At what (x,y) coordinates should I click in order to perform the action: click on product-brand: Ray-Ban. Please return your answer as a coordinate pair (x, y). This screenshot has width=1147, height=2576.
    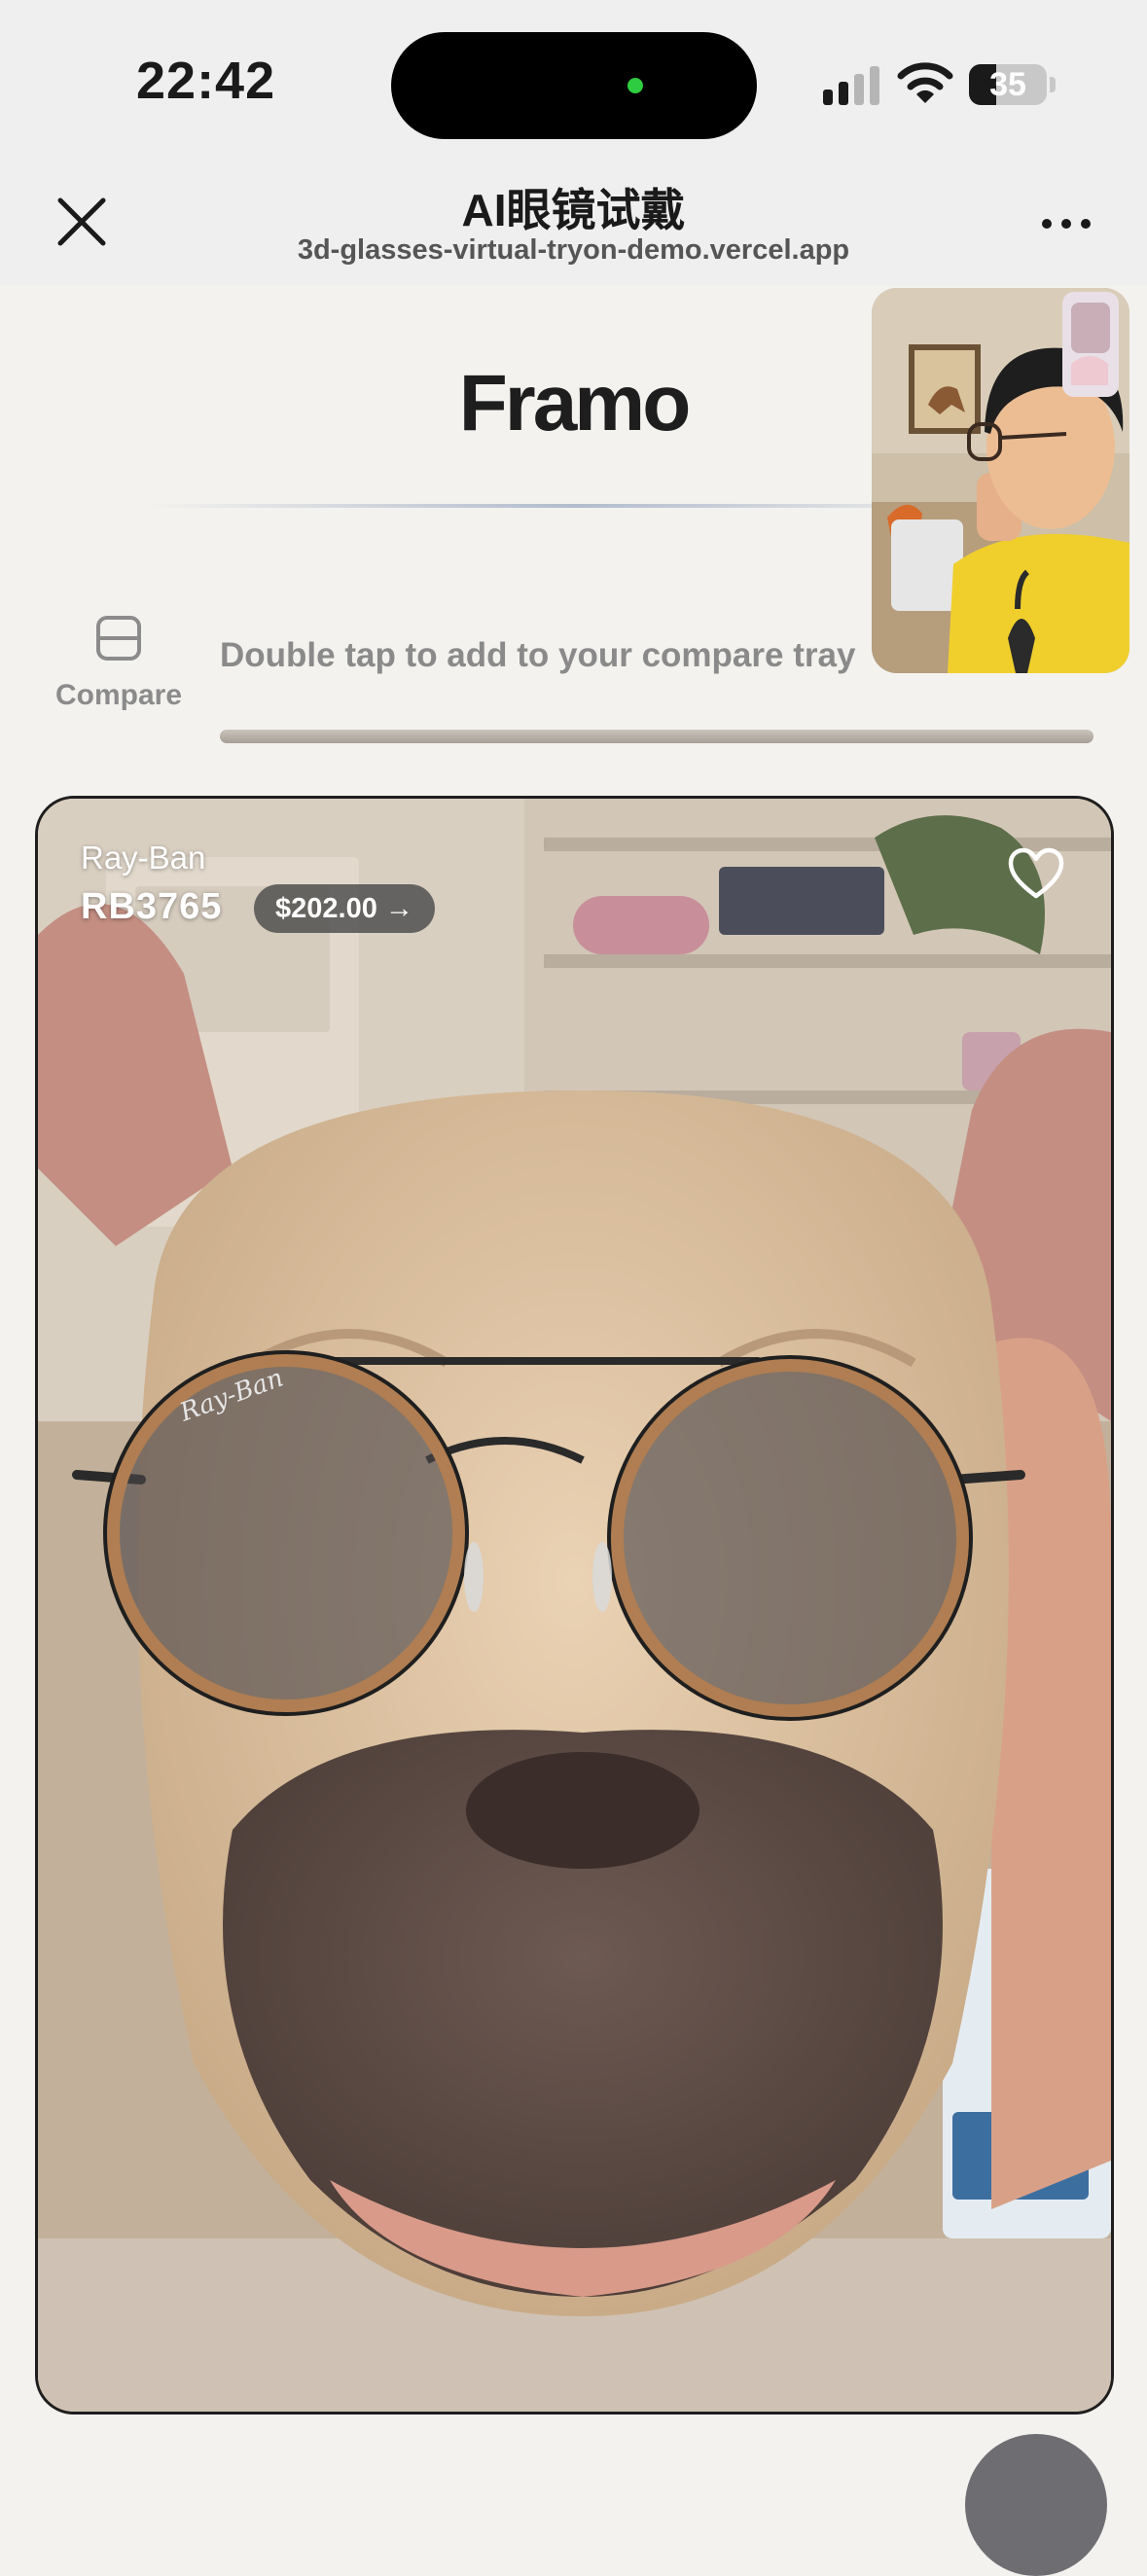
    Looking at the image, I should click on (143, 858).